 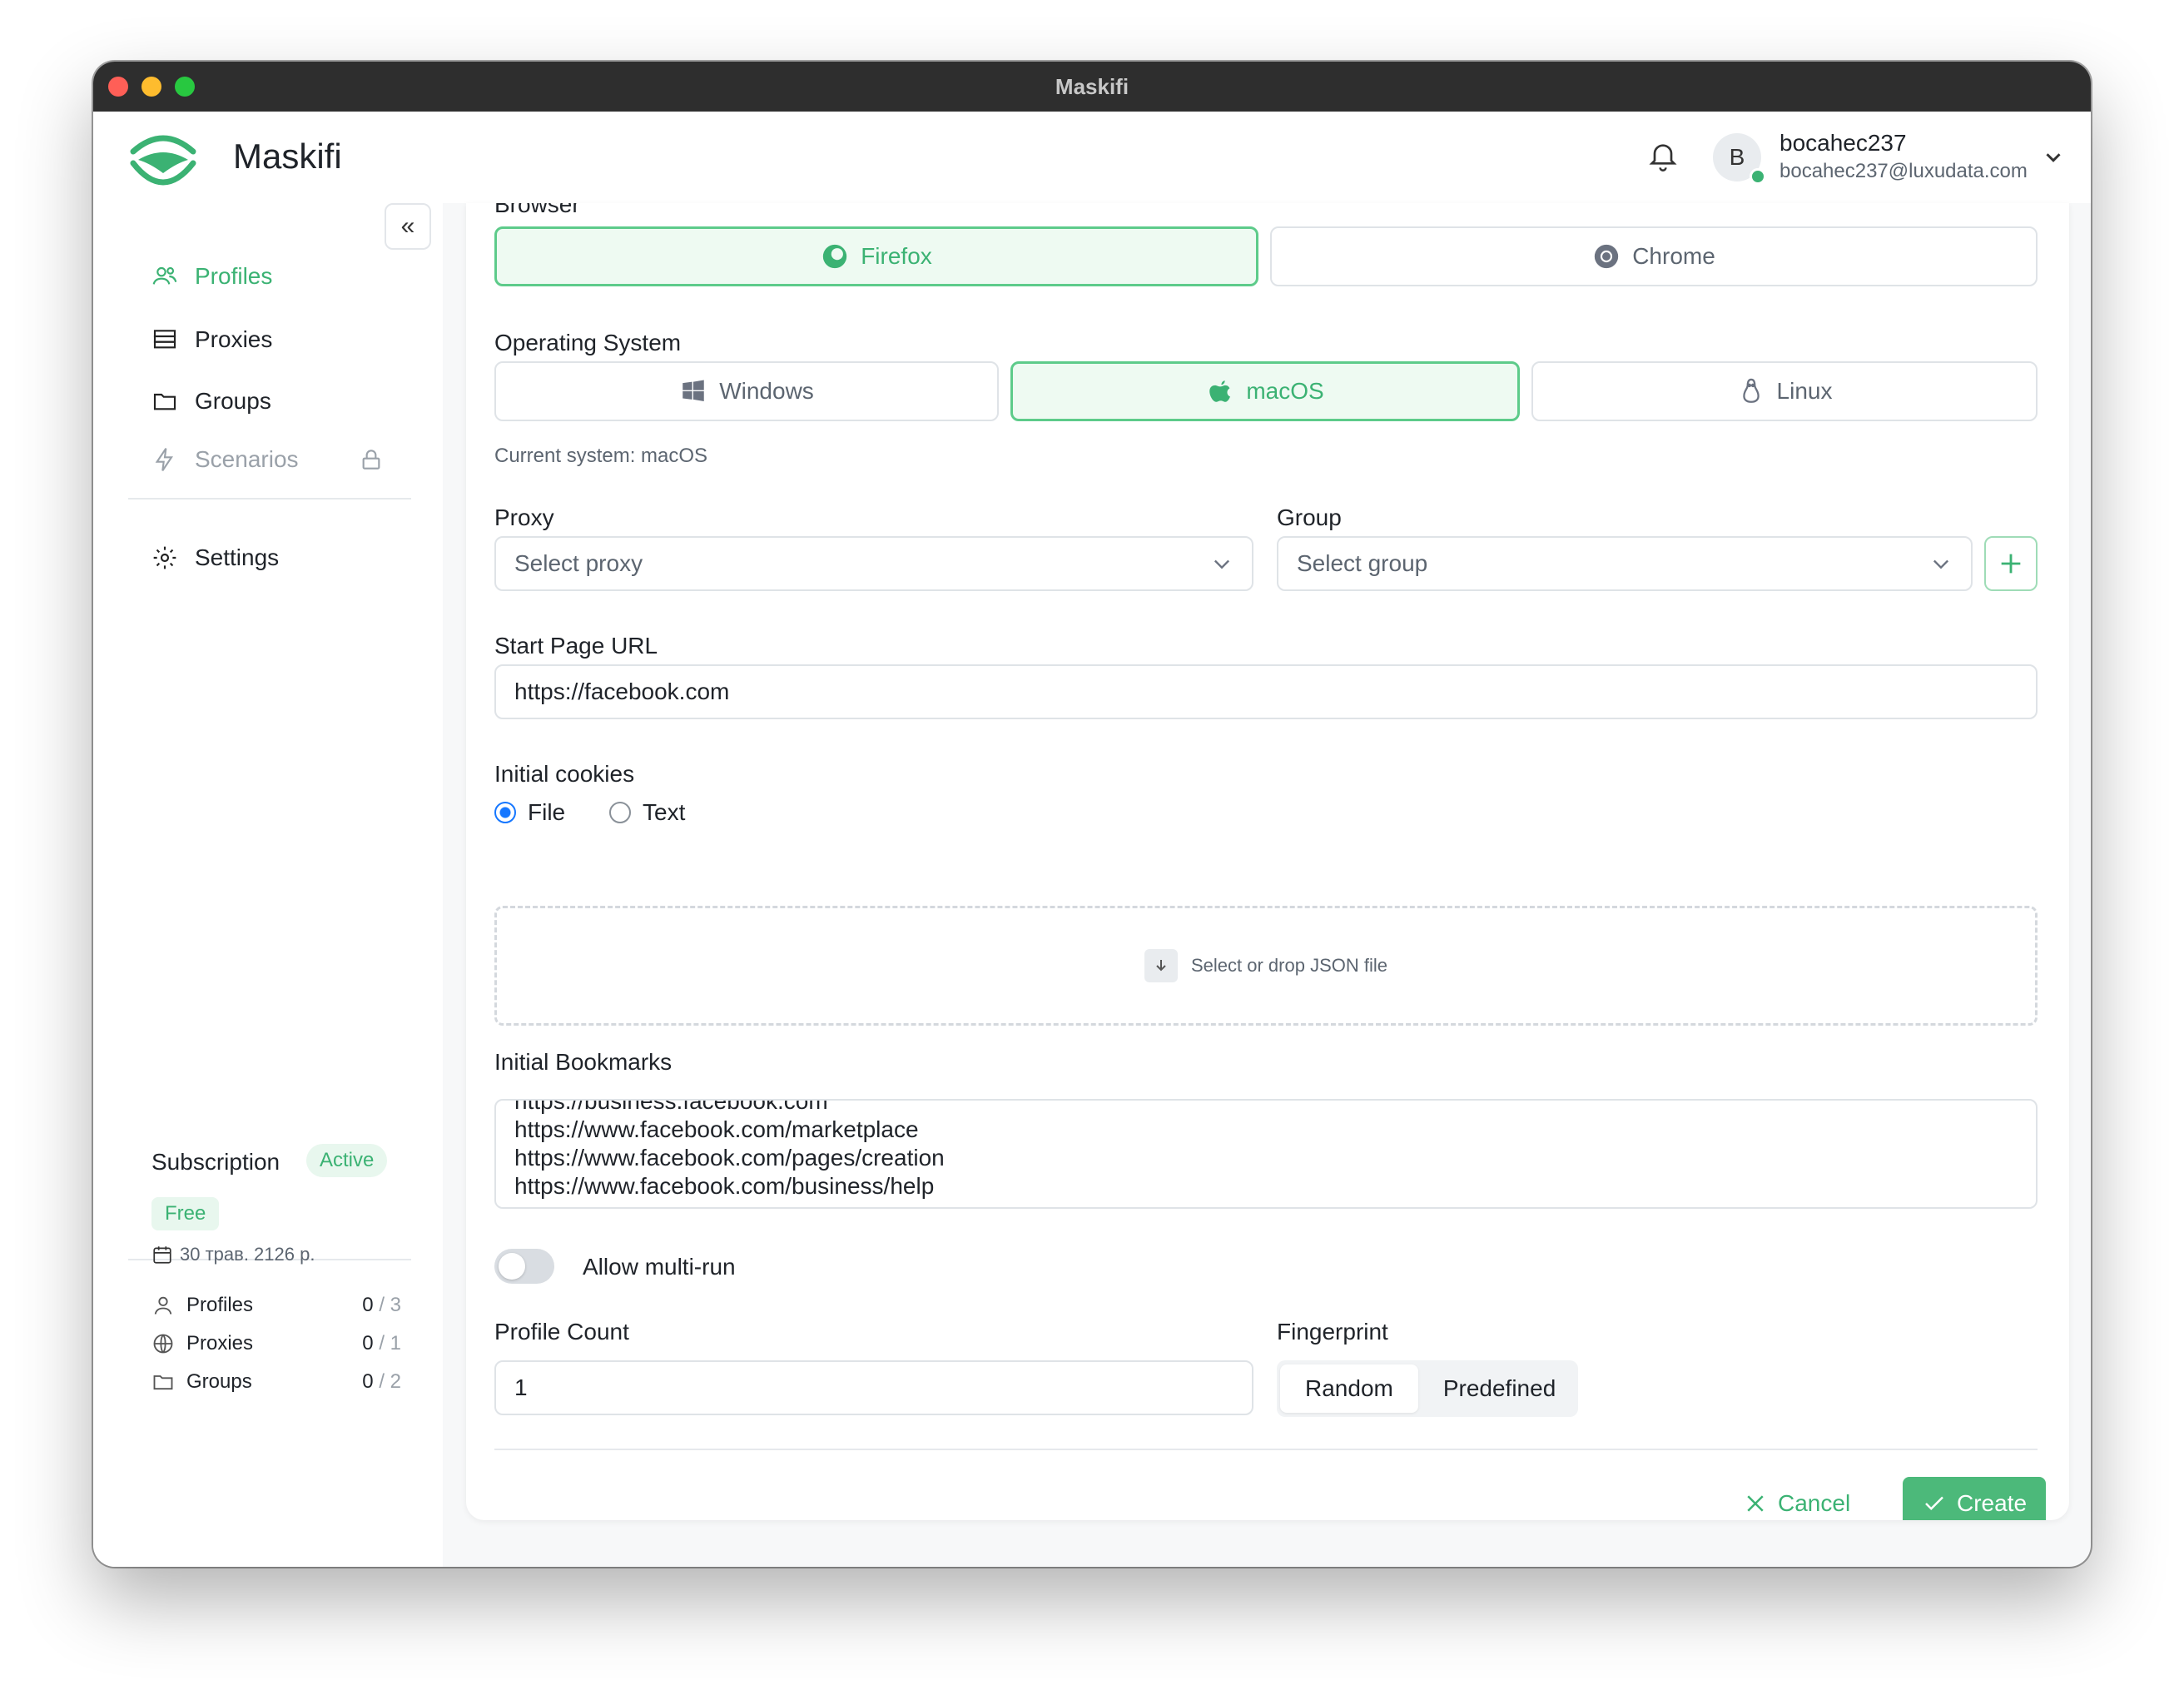 What do you see at coordinates (2053, 157) in the screenshot?
I see `chevron-down-icon` at bounding box center [2053, 157].